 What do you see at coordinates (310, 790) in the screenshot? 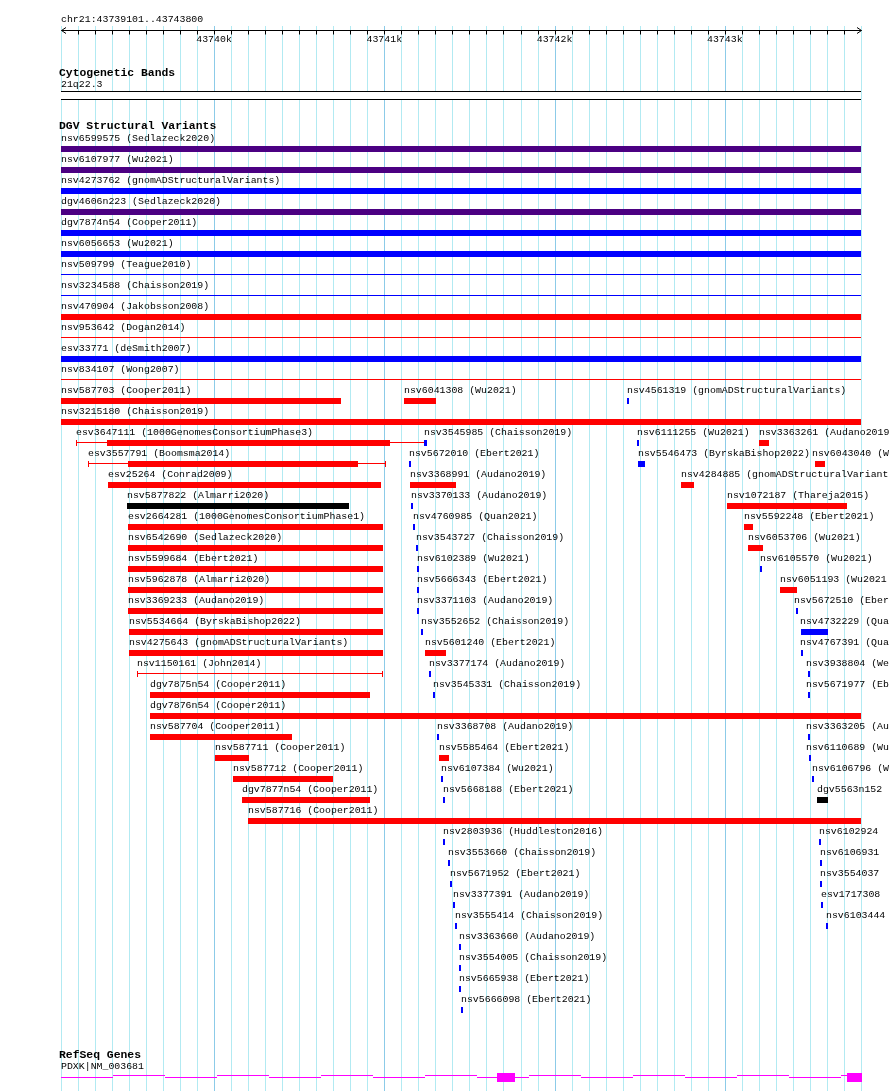
I see `variant-label: dgv7877n54 (Cooper2011)` at bounding box center [310, 790].